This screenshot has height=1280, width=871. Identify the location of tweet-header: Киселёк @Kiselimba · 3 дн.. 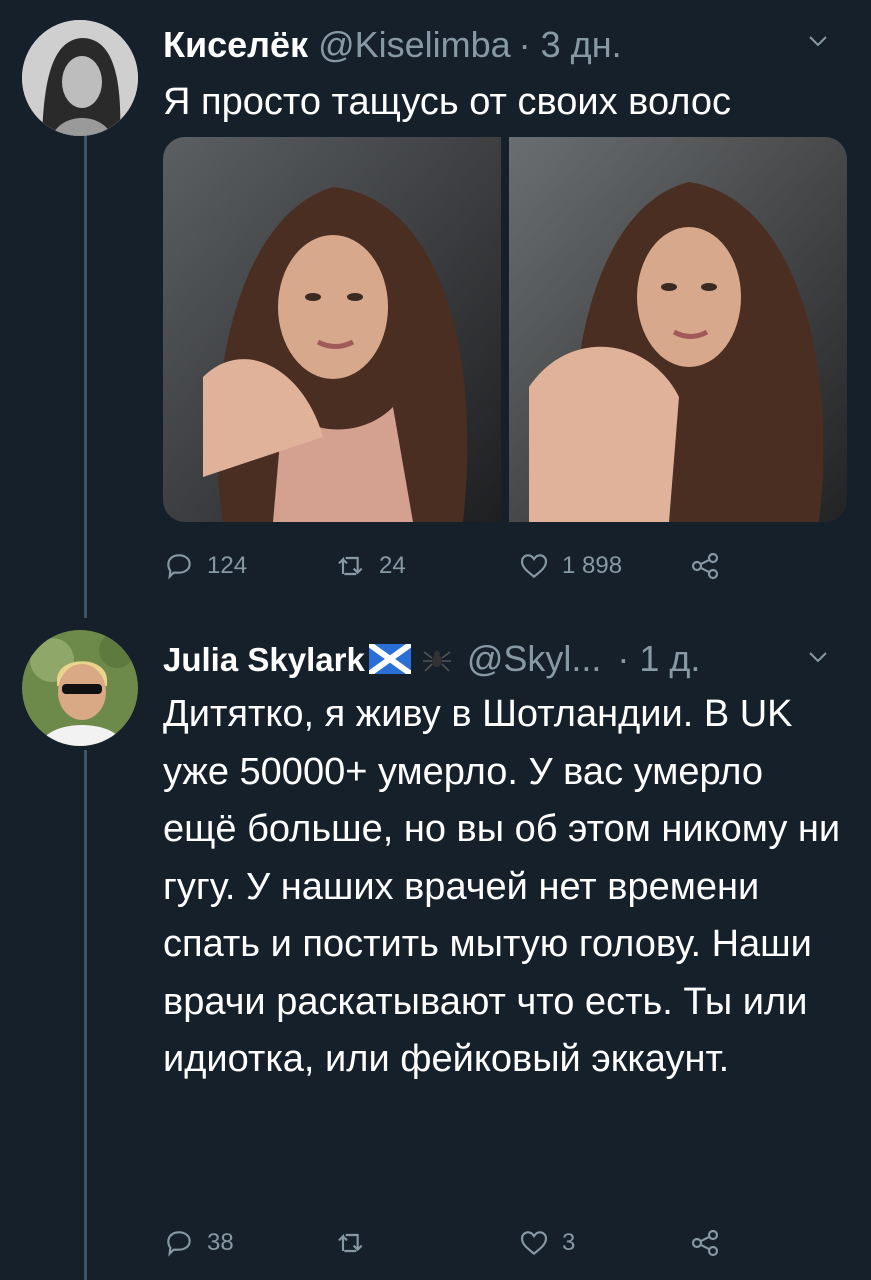
(507, 45).